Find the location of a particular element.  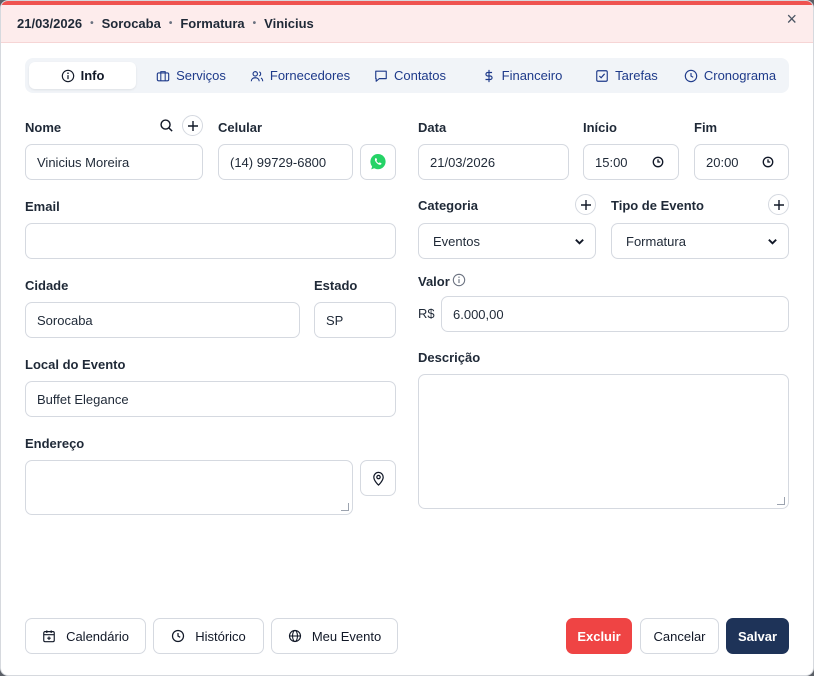

fim-label: Fim is located at coordinates (706, 127).